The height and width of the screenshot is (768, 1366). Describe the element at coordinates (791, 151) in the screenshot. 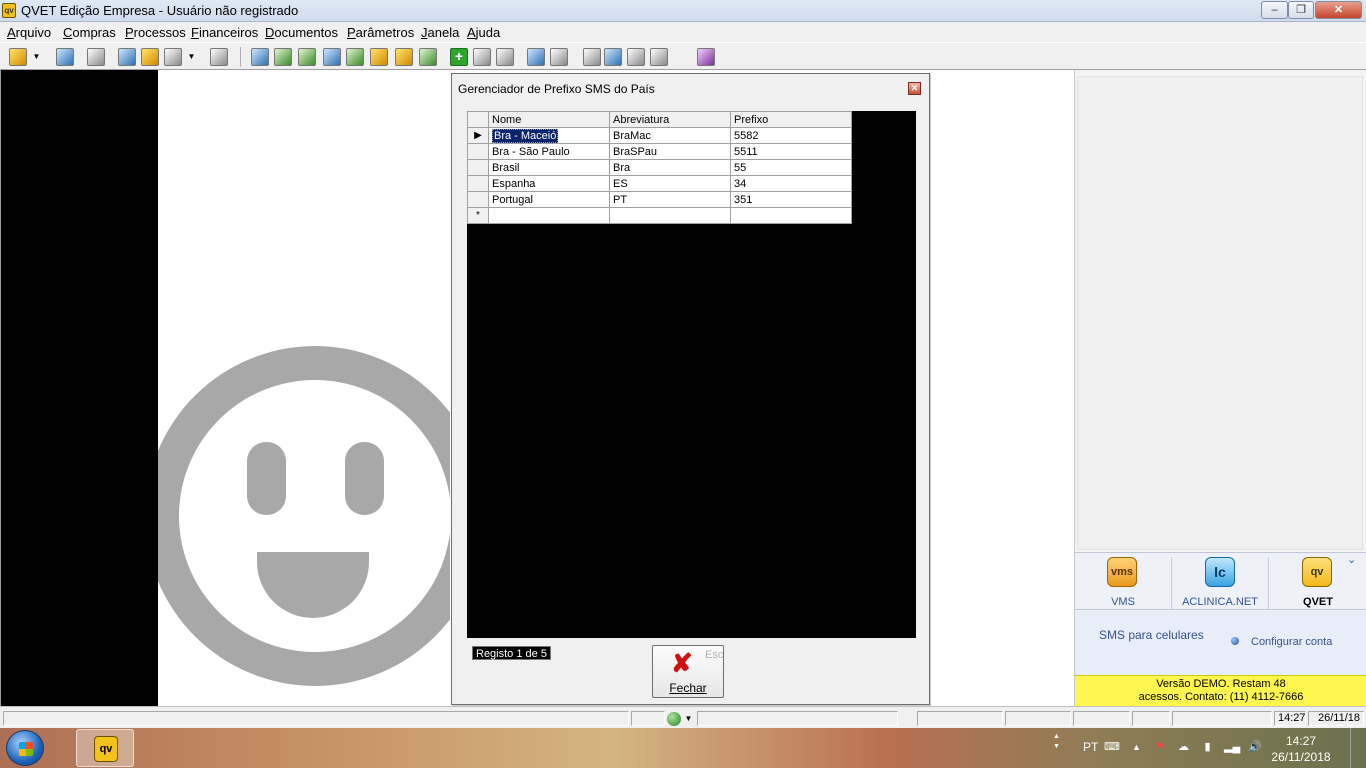

I see `cell-prefixo: 5511` at that location.